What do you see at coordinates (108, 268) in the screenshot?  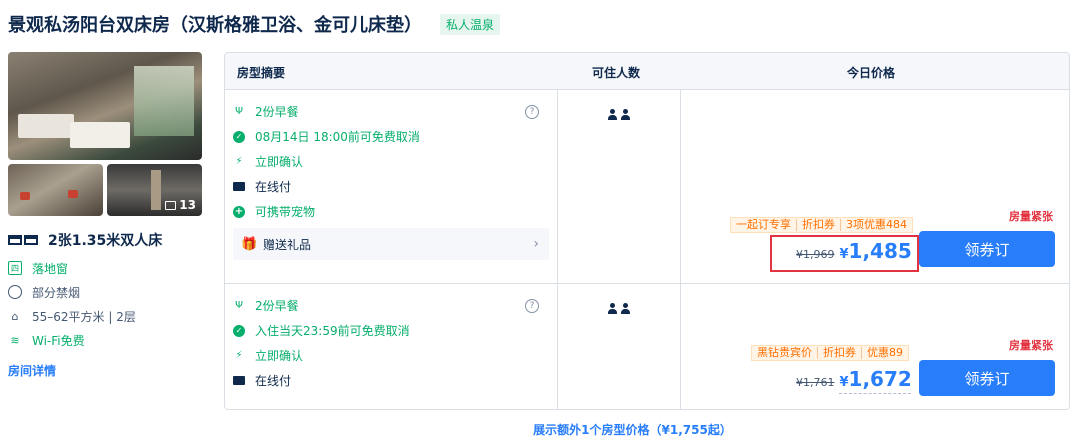 I see `feature-window: 四 落地窗` at bounding box center [108, 268].